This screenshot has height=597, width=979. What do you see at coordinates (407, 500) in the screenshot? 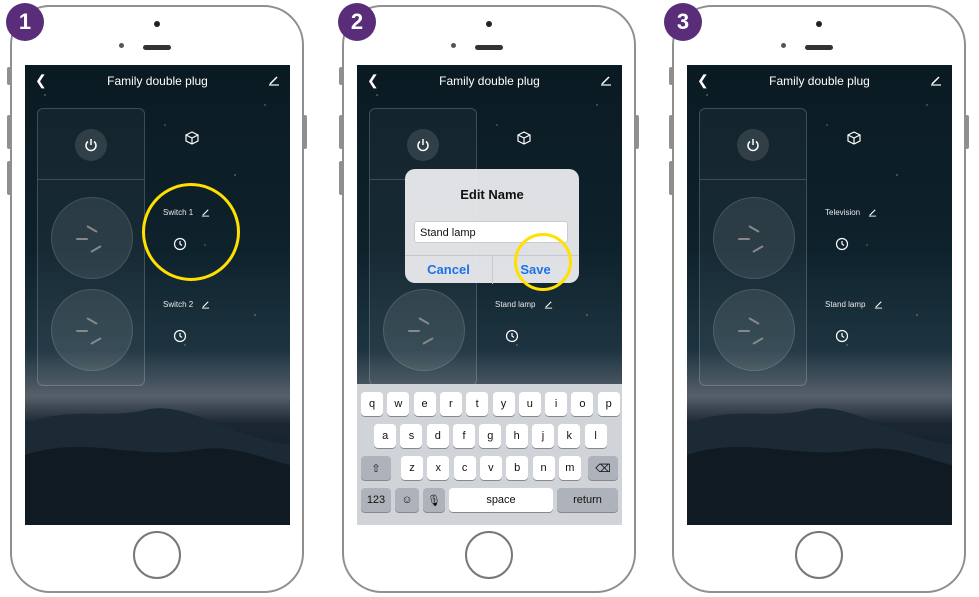
I see `emoji-key: ☺` at bounding box center [407, 500].